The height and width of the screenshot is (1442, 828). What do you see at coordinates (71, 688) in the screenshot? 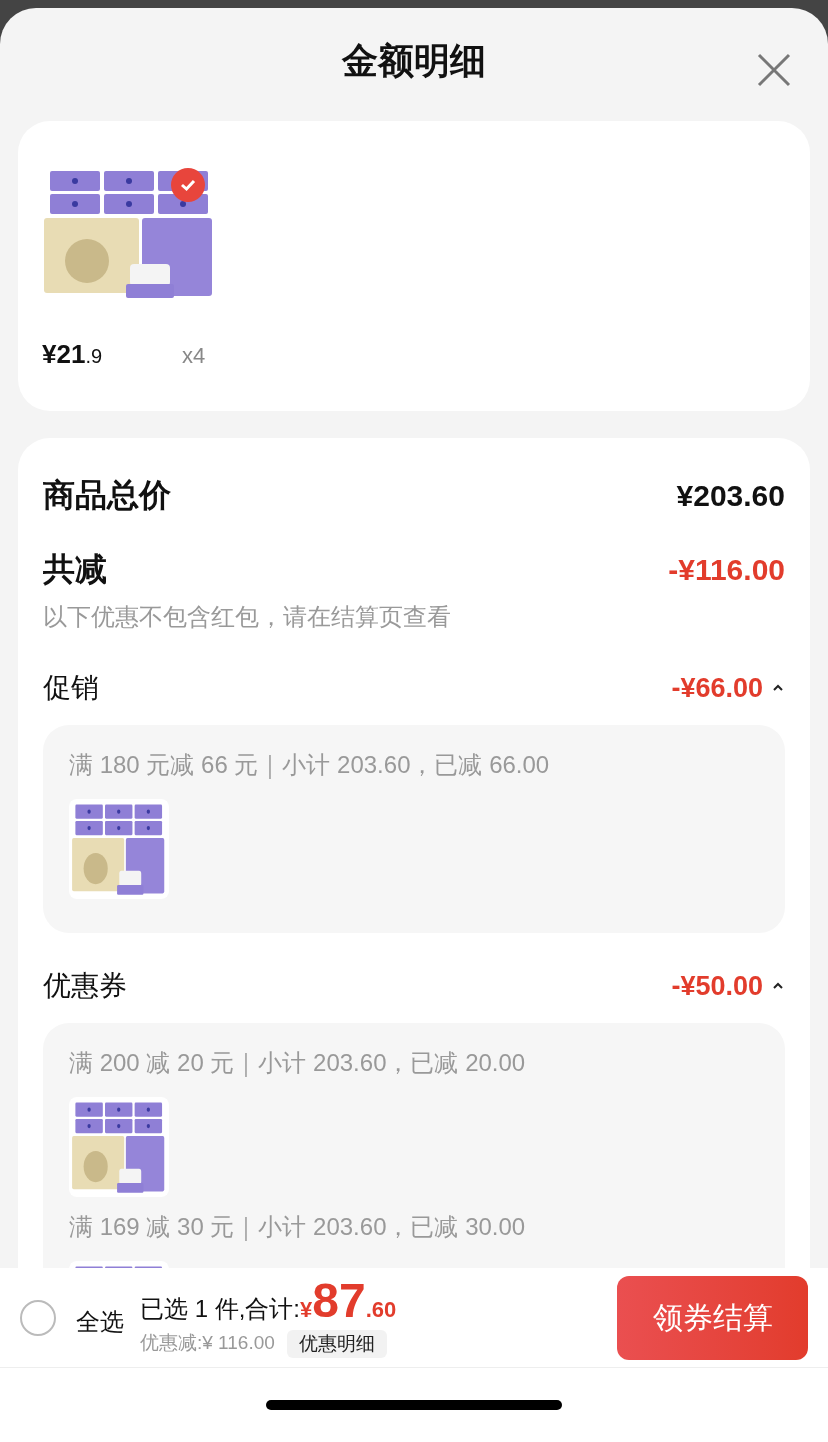
I see `group-title: 促销` at bounding box center [71, 688].